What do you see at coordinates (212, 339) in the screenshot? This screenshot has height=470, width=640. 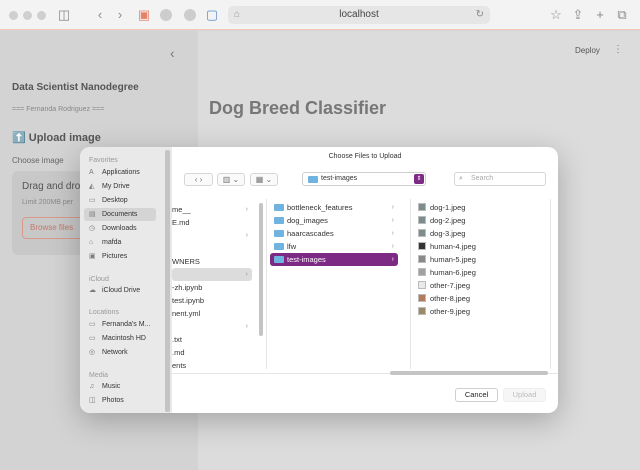 I see `list-item: .txt` at bounding box center [212, 339].